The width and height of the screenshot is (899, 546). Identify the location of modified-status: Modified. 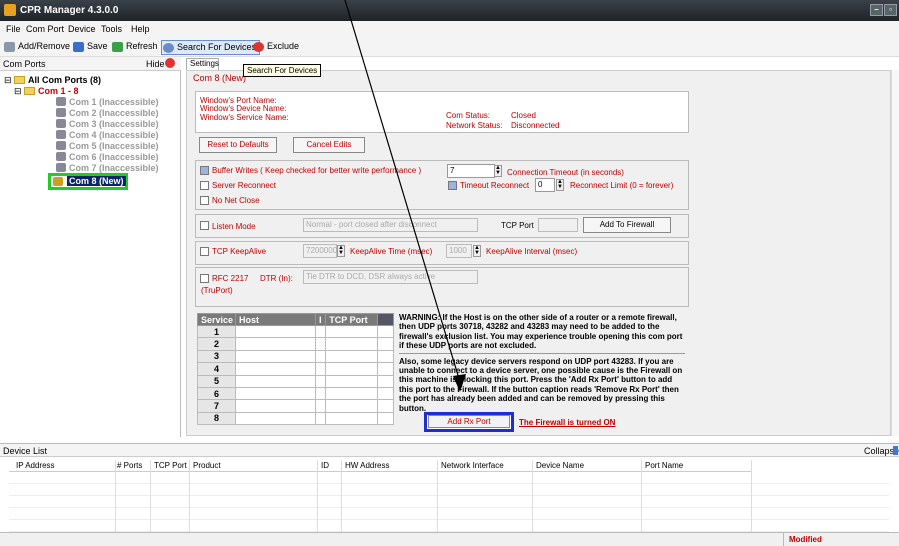
(805, 539).